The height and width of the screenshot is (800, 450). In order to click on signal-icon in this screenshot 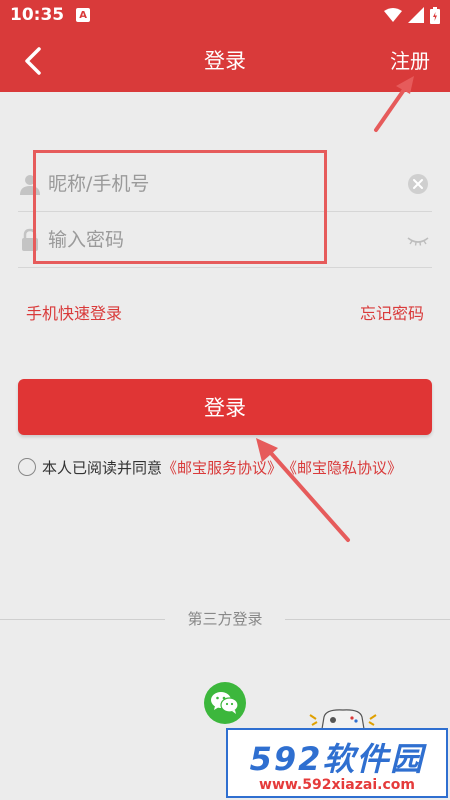, I will do `click(416, 15)`.